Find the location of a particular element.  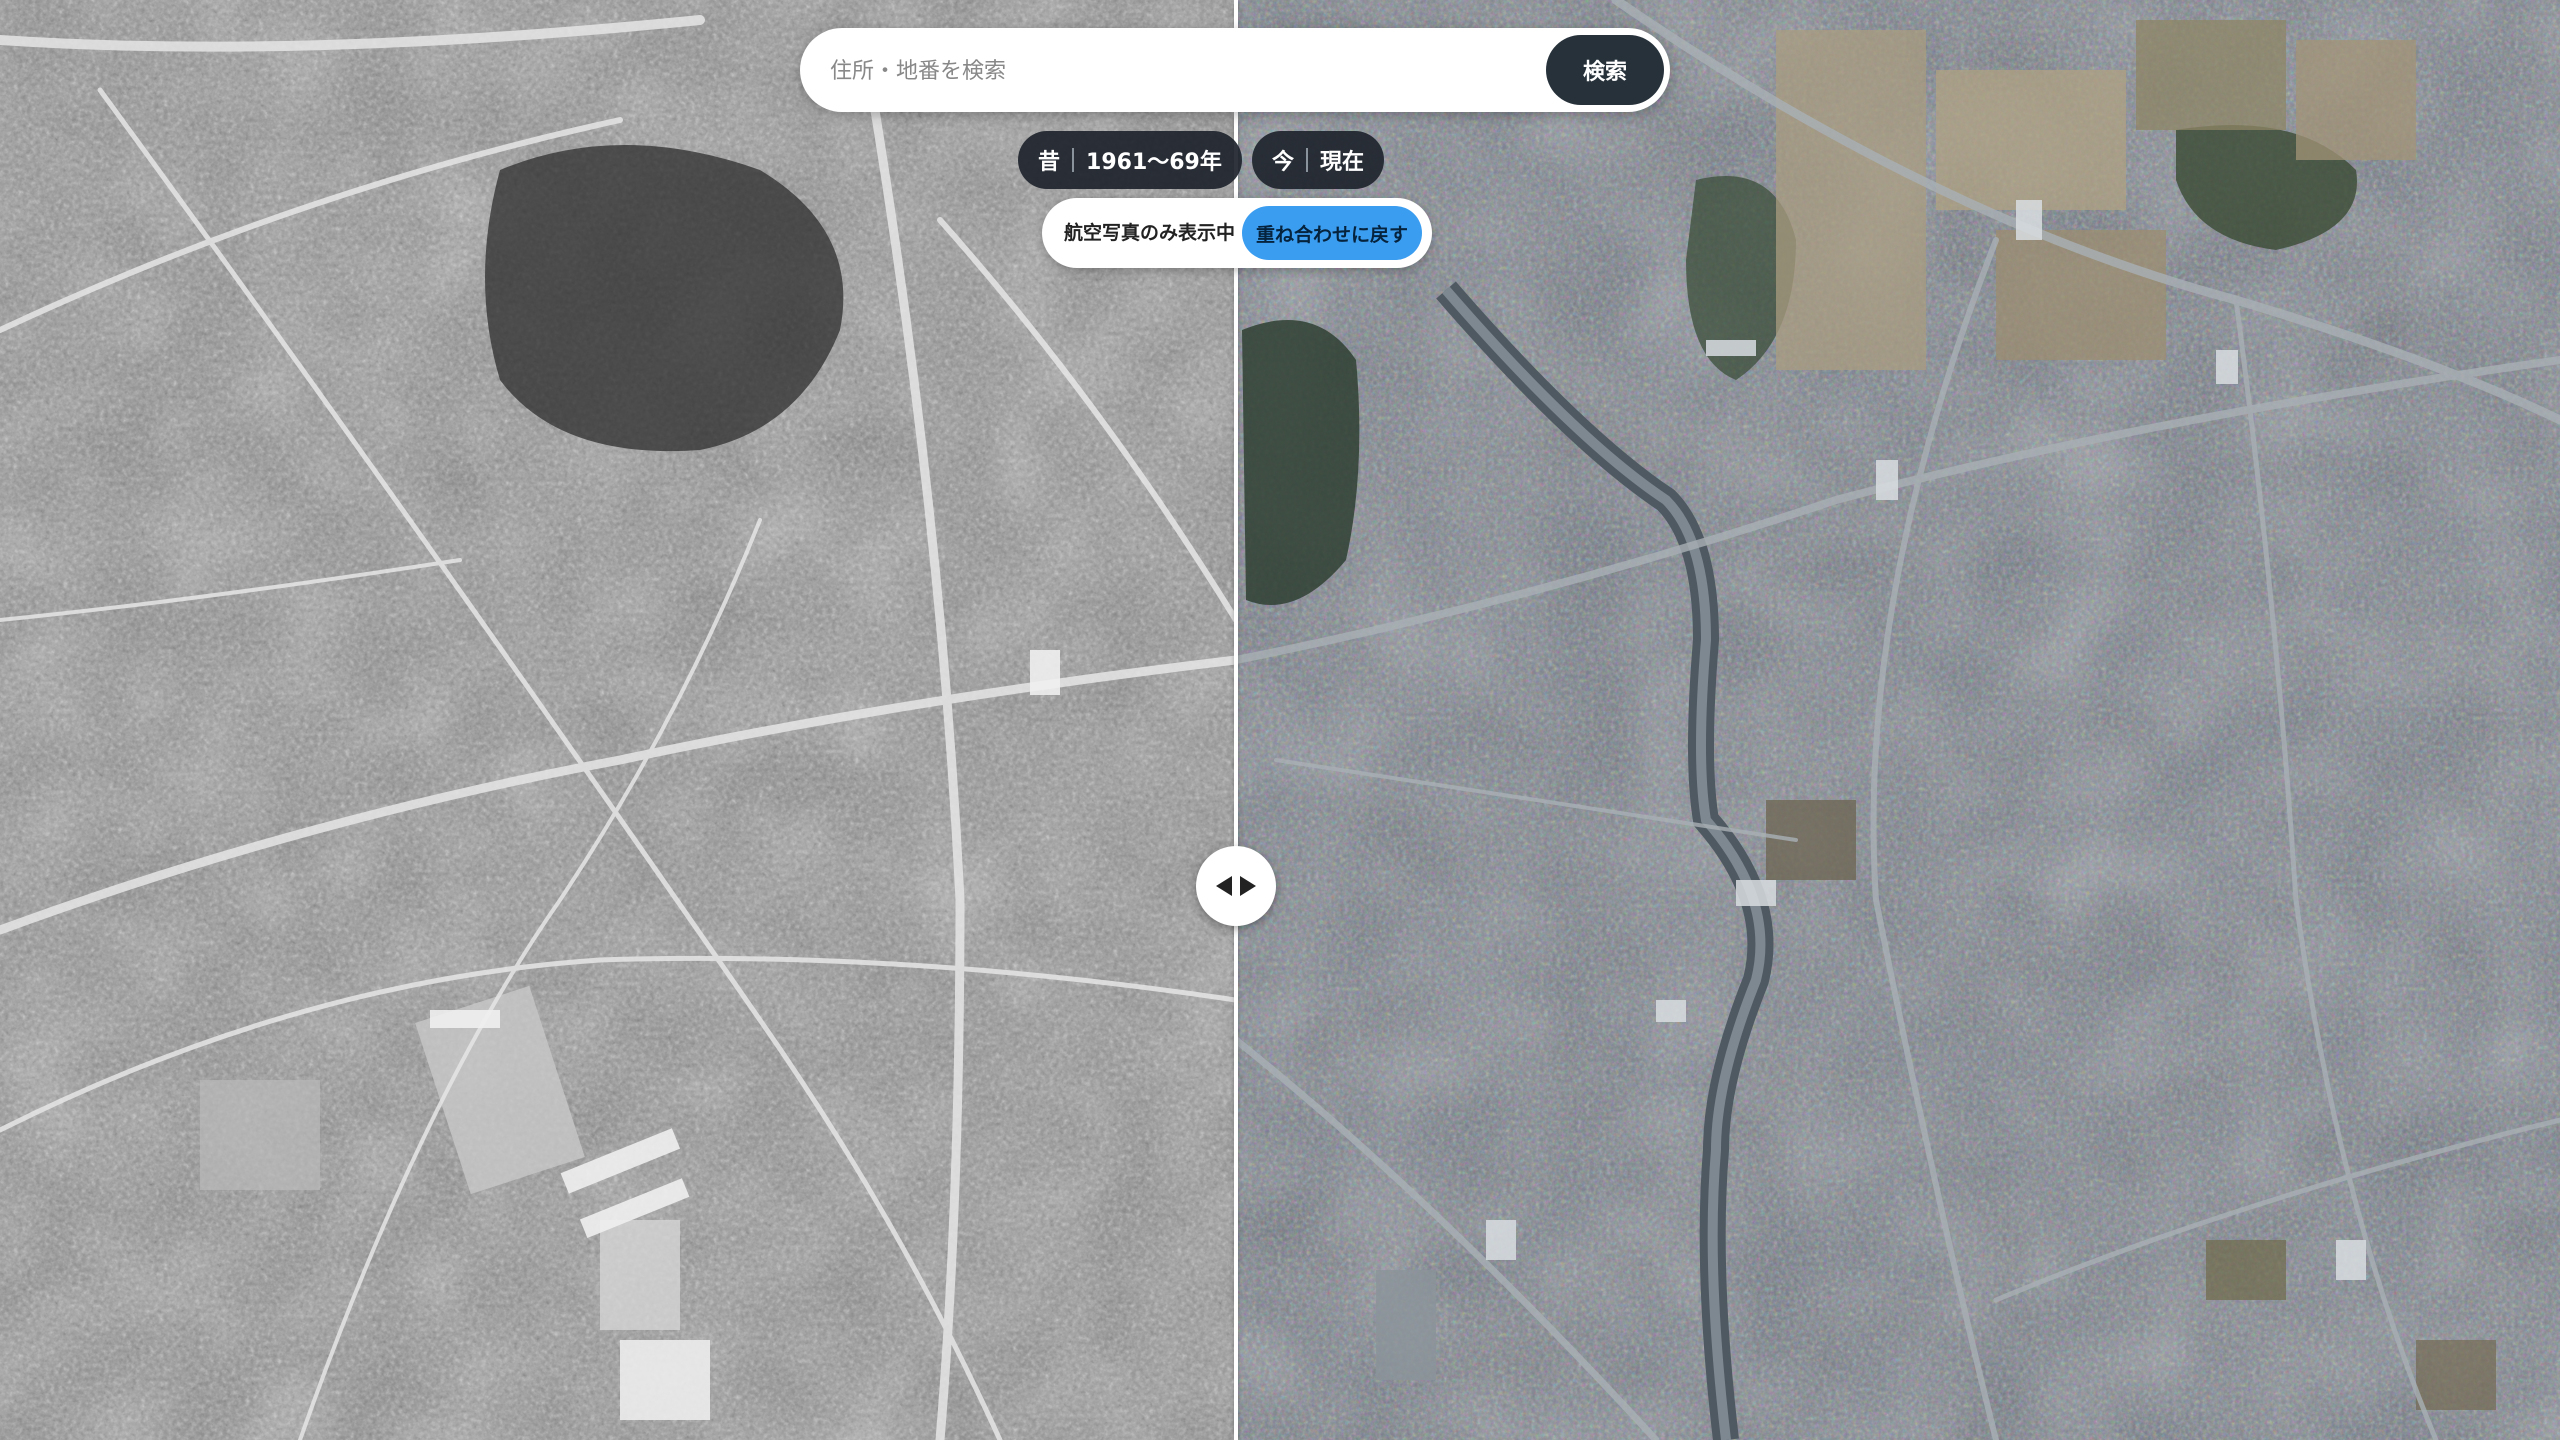

left-right-arrows-icon is located at coordinates (1236, 886).